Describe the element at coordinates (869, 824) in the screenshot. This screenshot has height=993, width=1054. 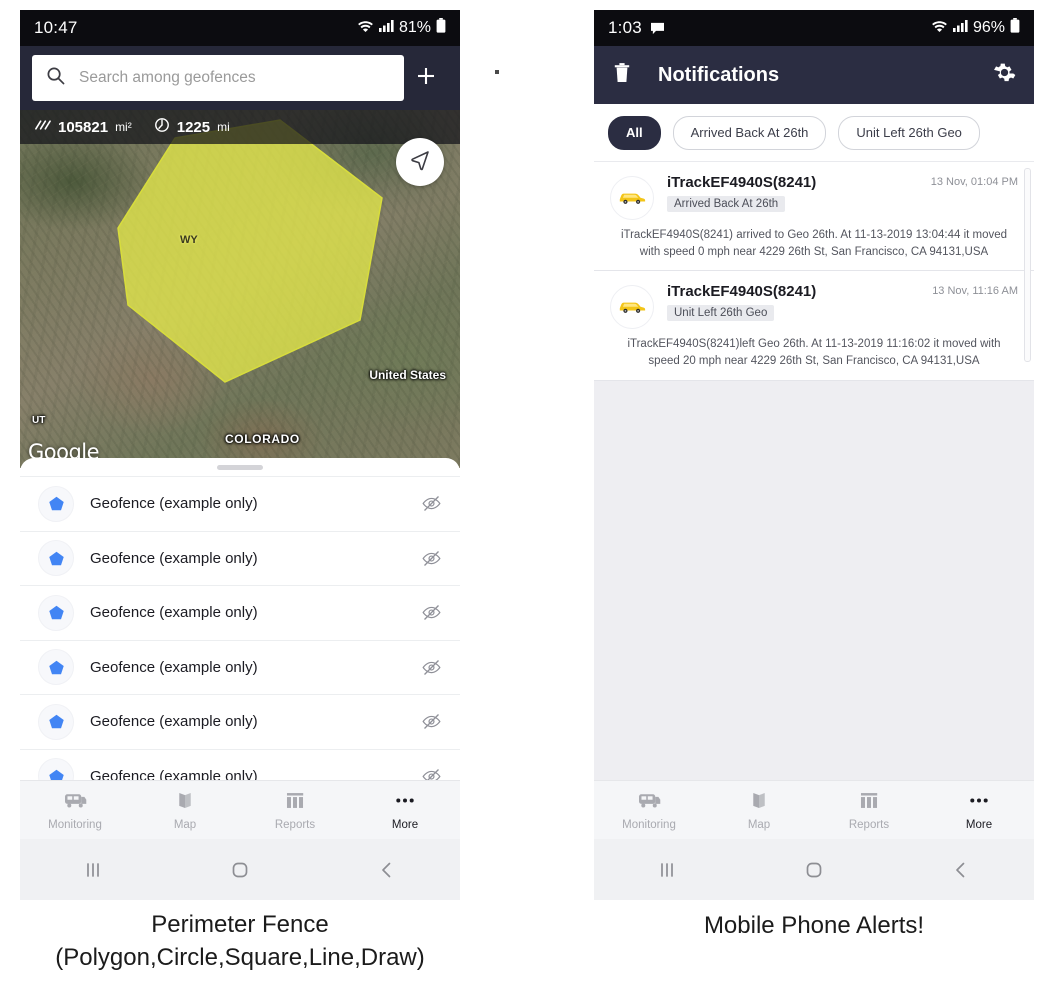
I see `nav-label: Reports` at that location.